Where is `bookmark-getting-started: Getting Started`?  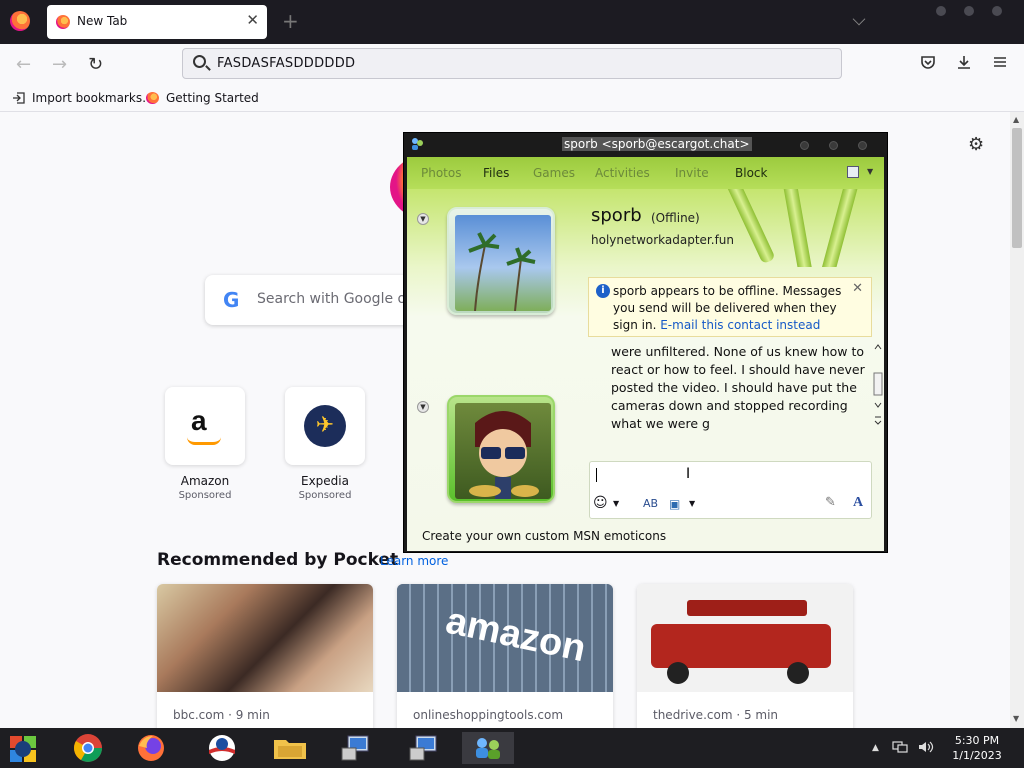 bookmark-getting-started: Getting Started is located at coordinates (212, 98).